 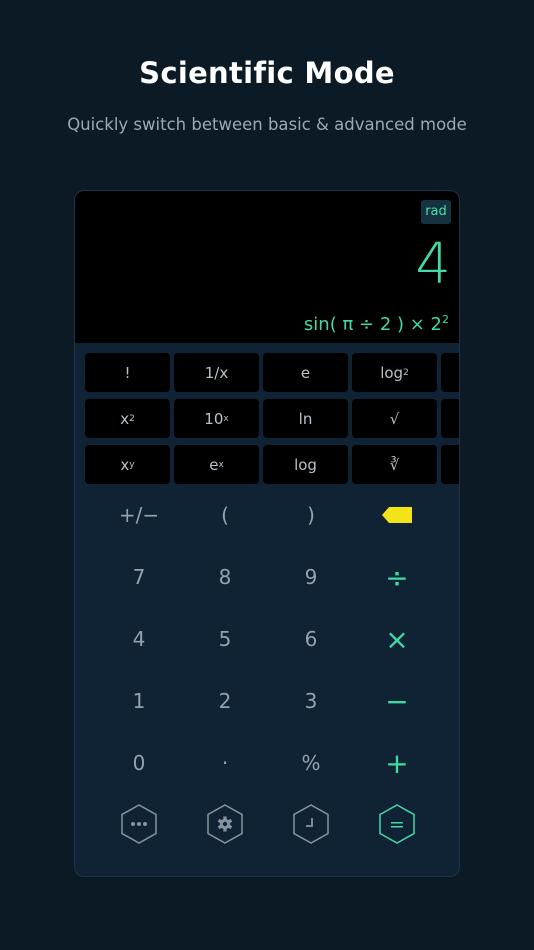 What do you see at coordinates (397, 639) in the screenshot?
I see `multiply-key: ×` at bounding box center [397, 639].